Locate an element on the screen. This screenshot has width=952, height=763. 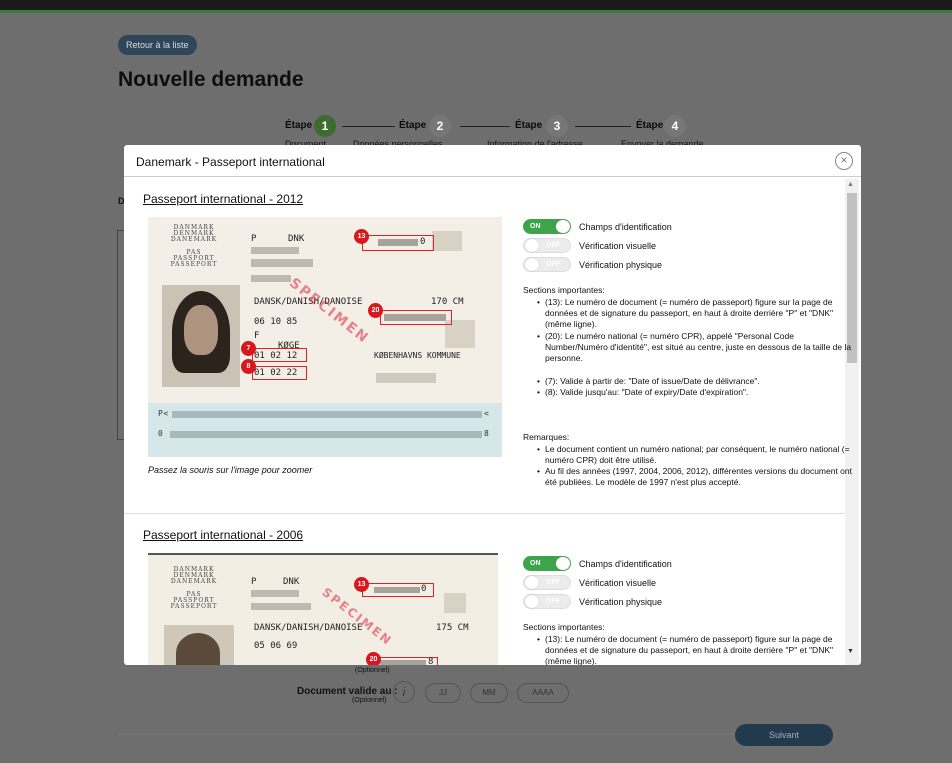
step-number: 1 is located at coordinates (325, 126).